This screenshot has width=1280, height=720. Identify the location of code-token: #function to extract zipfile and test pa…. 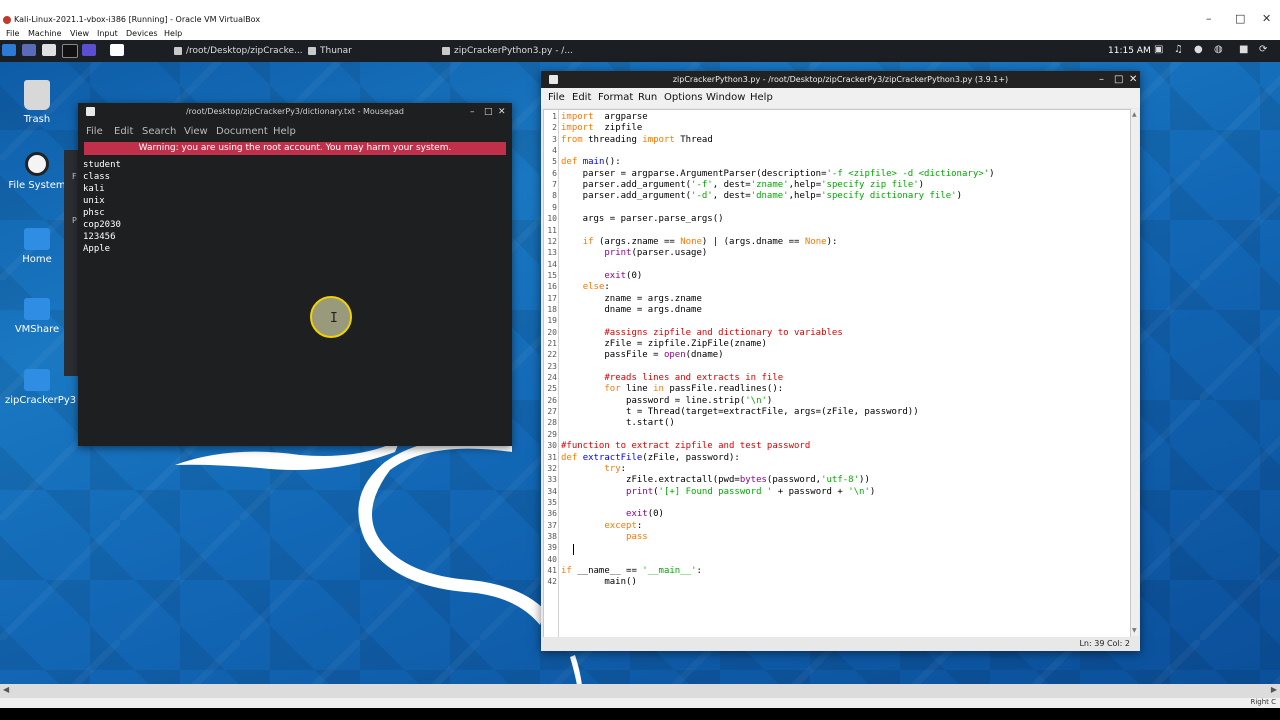
(686, 446).